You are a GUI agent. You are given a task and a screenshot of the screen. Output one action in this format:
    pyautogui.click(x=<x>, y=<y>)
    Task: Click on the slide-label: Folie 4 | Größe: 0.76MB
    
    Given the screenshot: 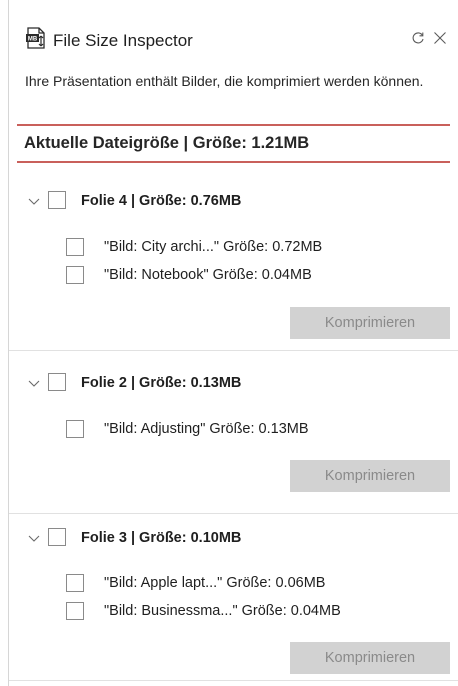 What is the action you would take?
    pyautogui.click(x=161, y=201)
    